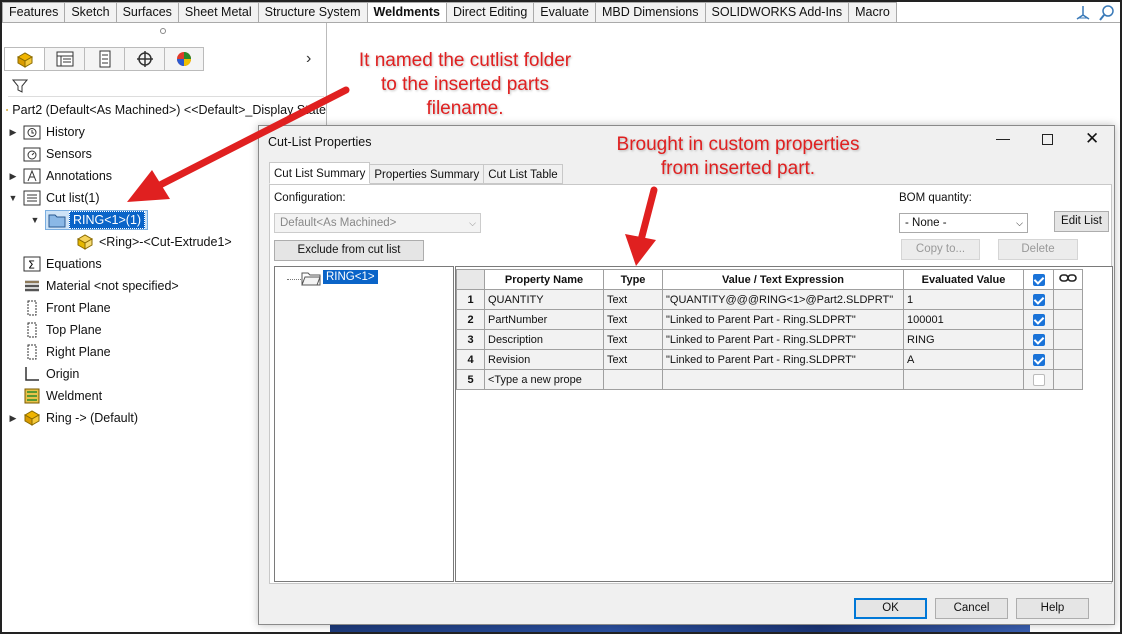 The width and height of the screenshot is (1122, 634). What do you see at coordinates (20, 86) in the screenshot?
I see `filter-icon` at bounding box center [20, 86].